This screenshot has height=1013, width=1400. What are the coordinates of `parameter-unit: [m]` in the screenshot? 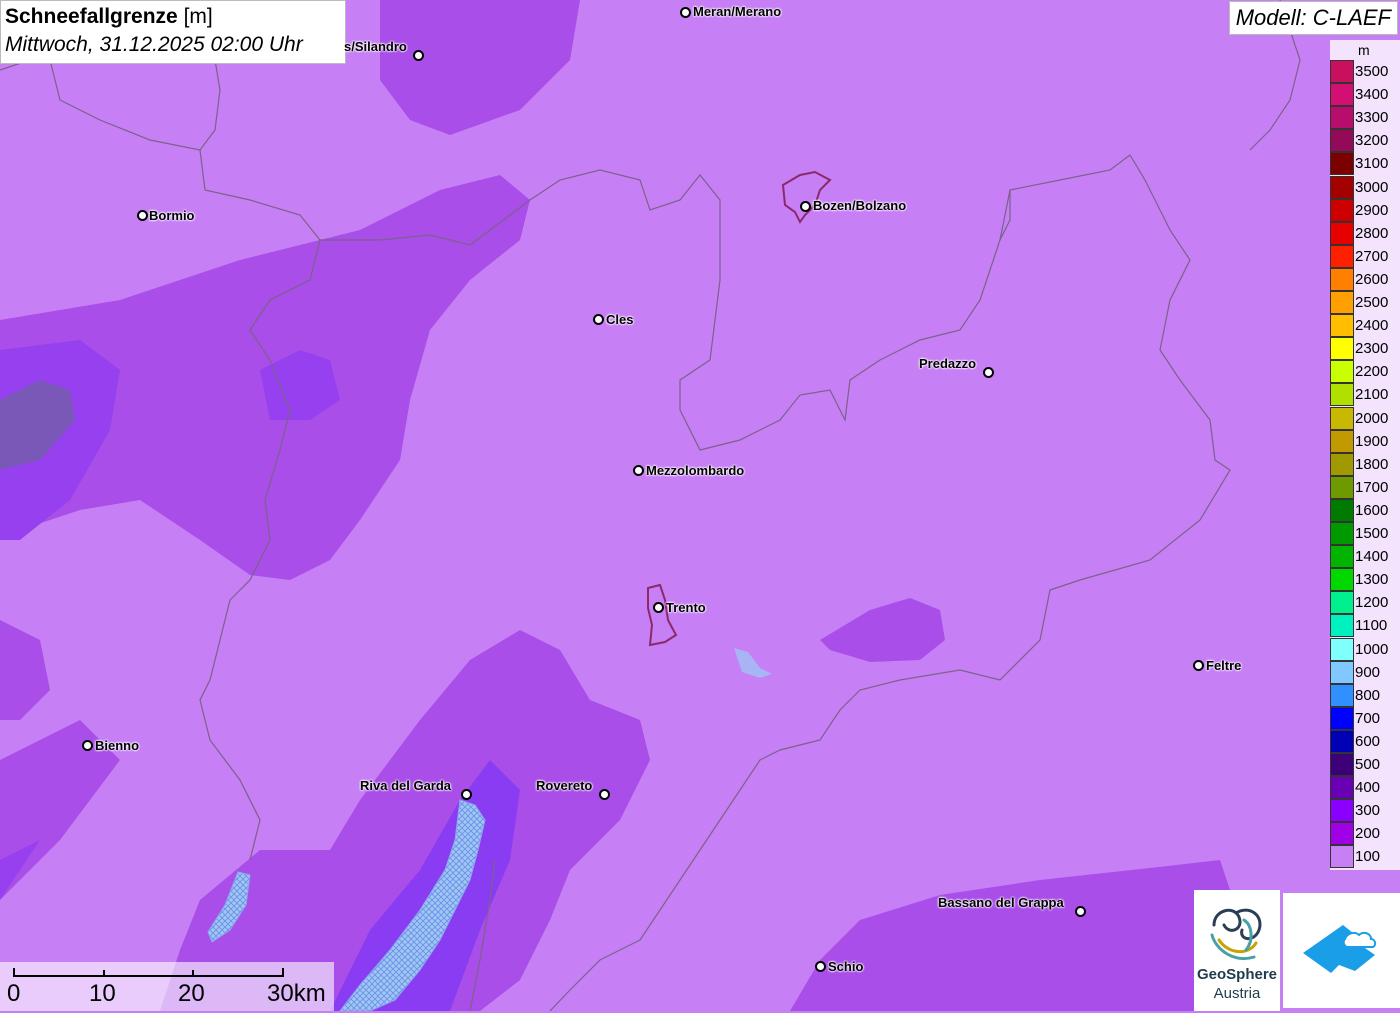 It's located at (198, 16).